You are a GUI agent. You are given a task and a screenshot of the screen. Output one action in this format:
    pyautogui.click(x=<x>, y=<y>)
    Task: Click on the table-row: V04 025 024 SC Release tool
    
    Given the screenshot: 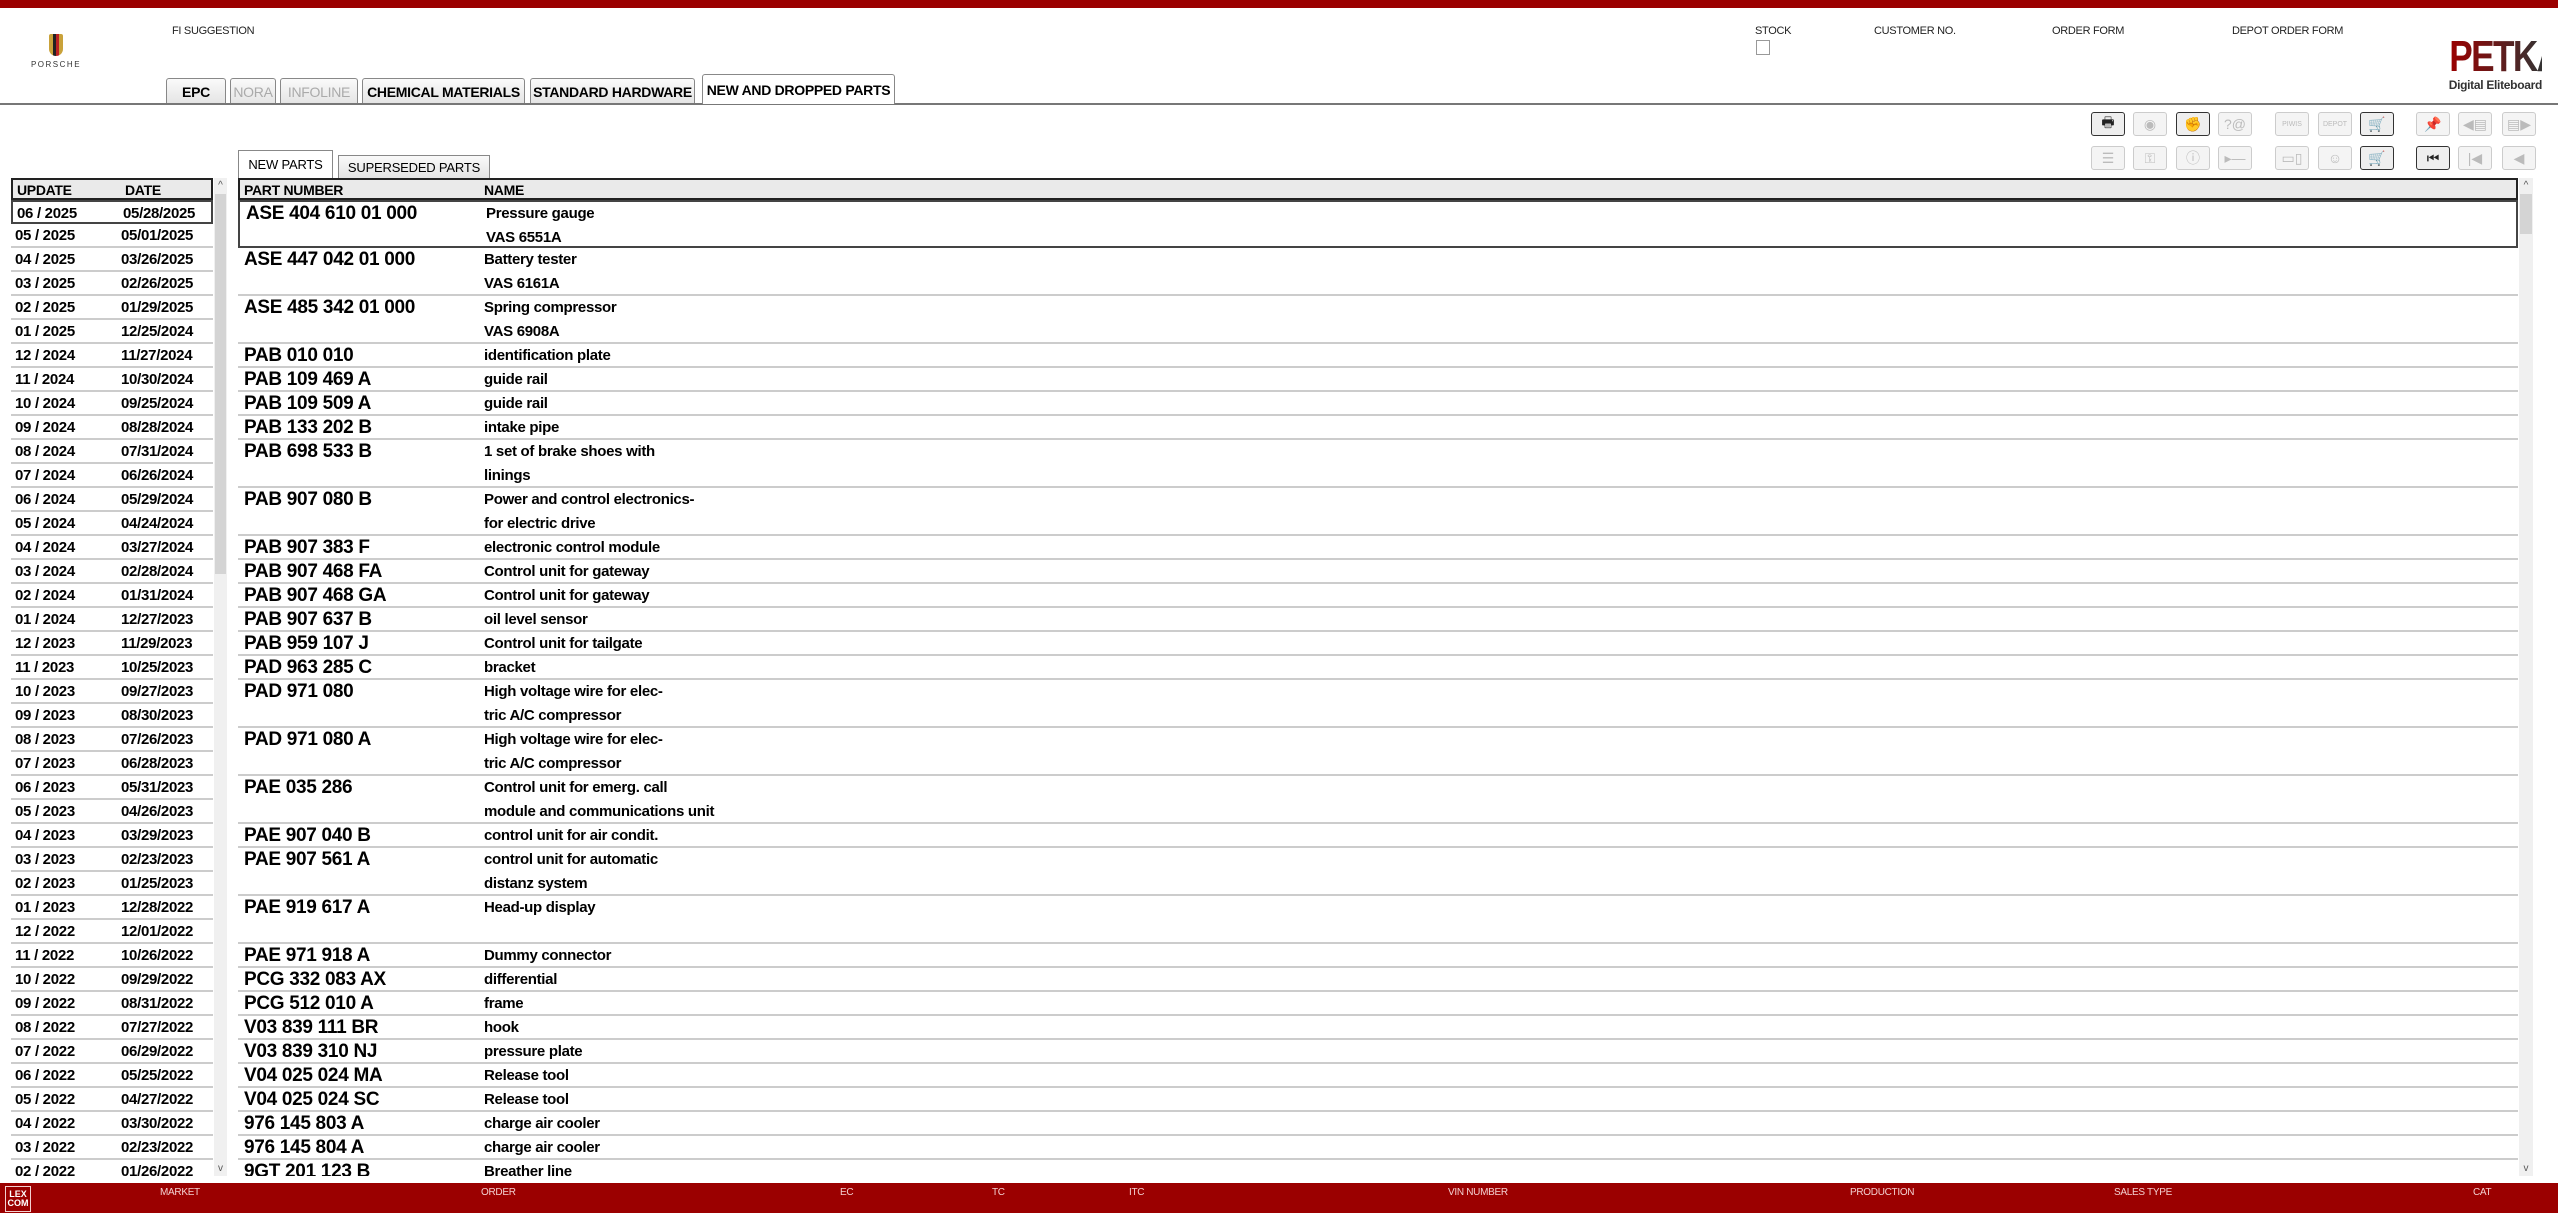 What is the action you would take?
    pyautogui.click(x=1378, y=1100)
    